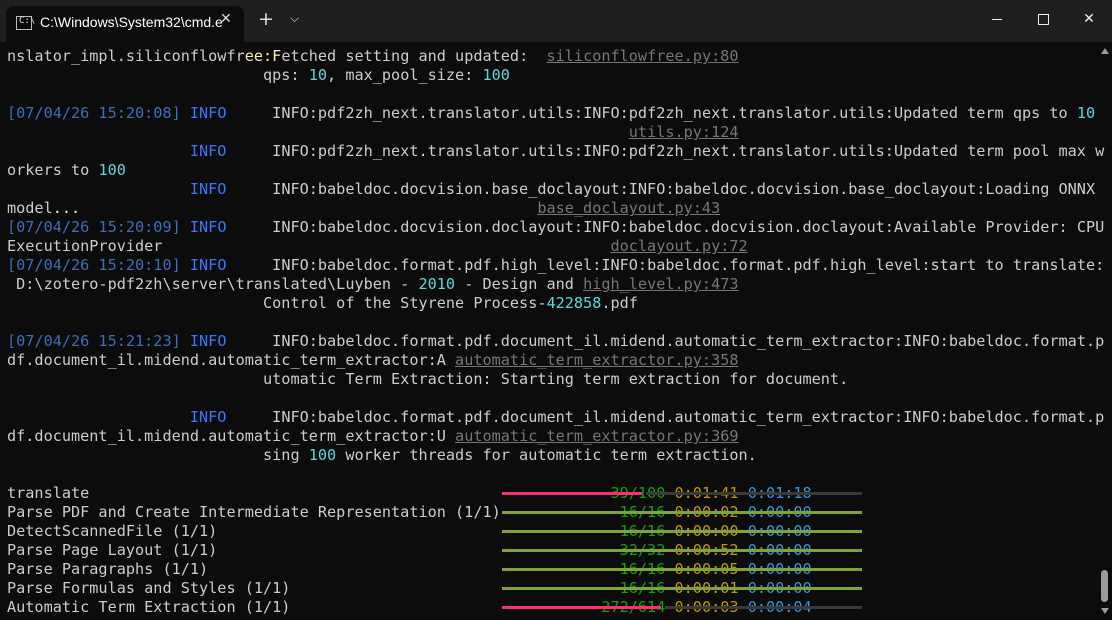  I want to click on close-tab-icon: ✕, so click(226, 19).